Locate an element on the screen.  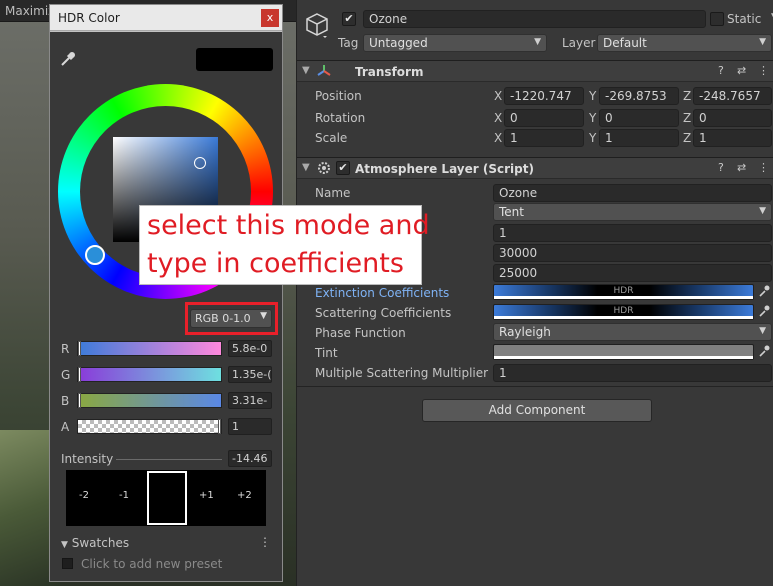
gameobject-cube-icon is located at coordinates (316, 25).